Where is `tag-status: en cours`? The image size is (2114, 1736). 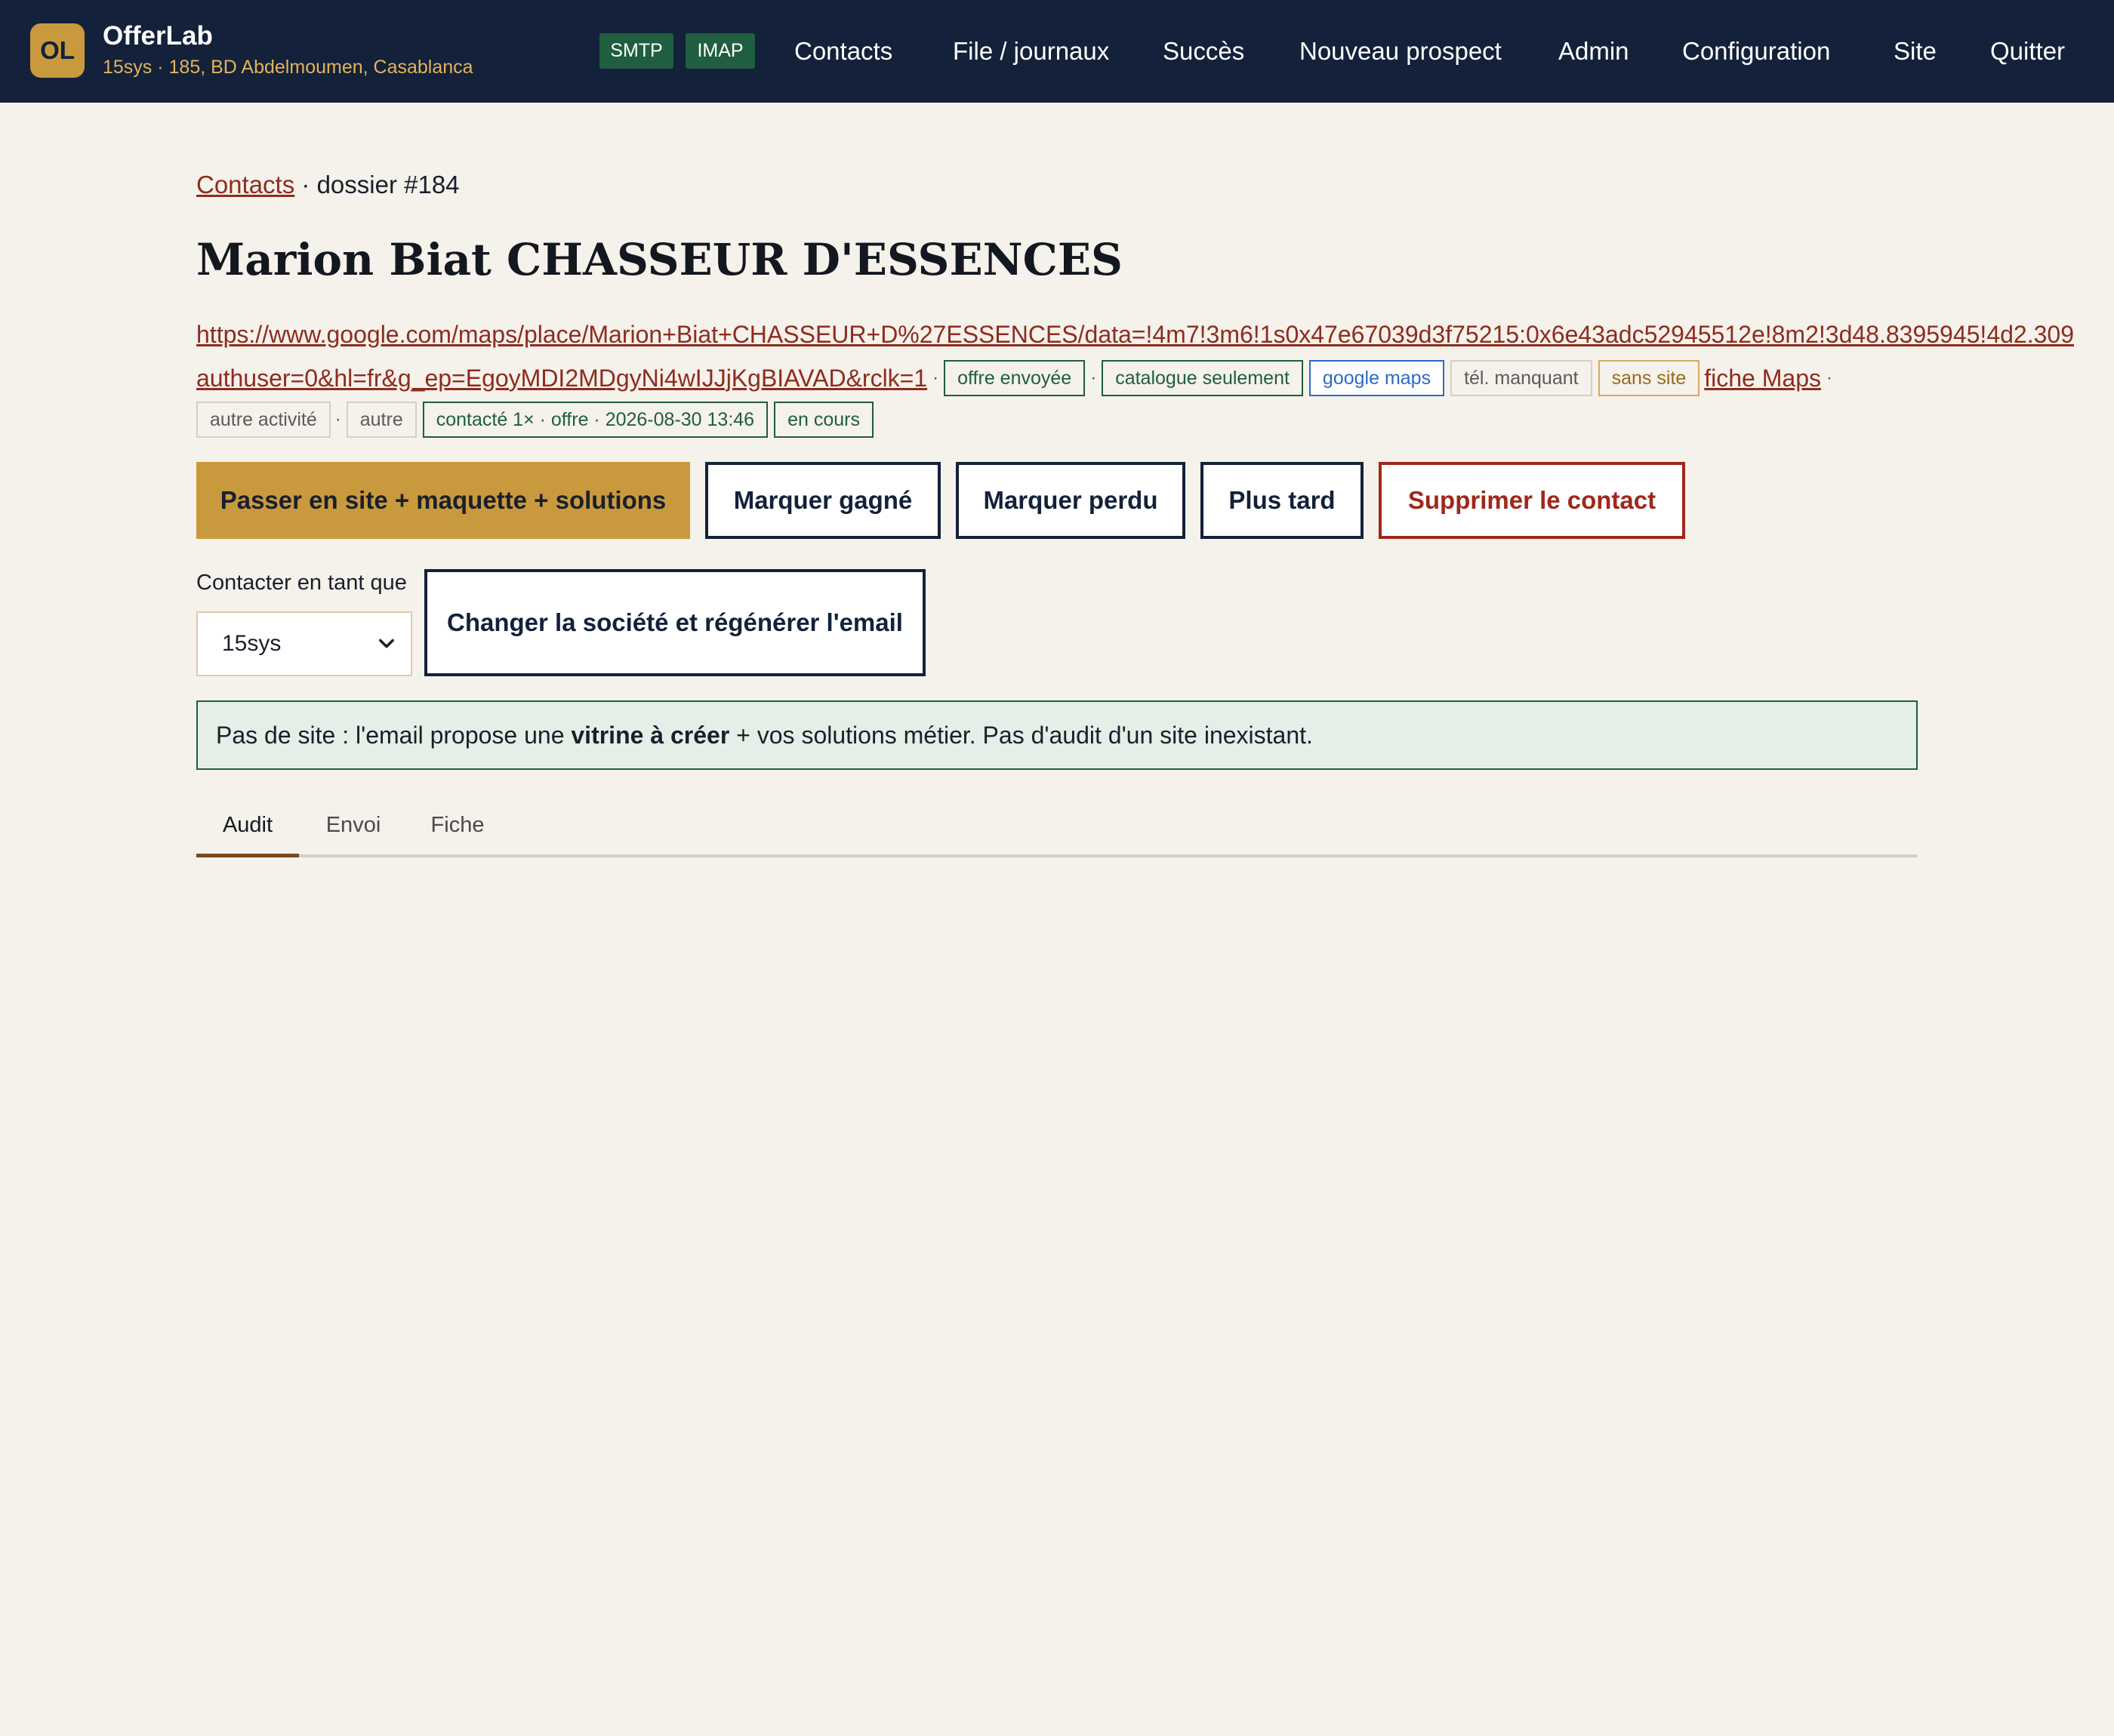
tag-status: en cours is located at coordinates (824, 420).